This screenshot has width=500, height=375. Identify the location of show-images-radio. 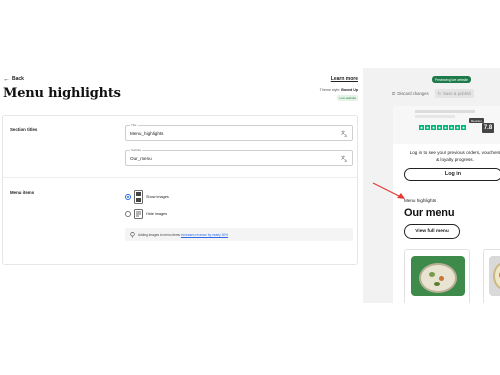
(128, 197).